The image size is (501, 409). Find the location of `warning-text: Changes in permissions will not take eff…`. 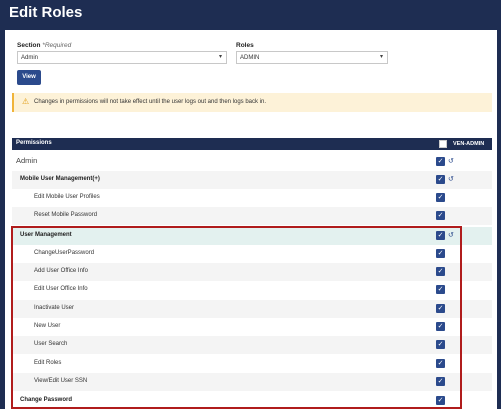

warning-text: Changes in permissions will not take eff… is located at coordinates (150, 102).